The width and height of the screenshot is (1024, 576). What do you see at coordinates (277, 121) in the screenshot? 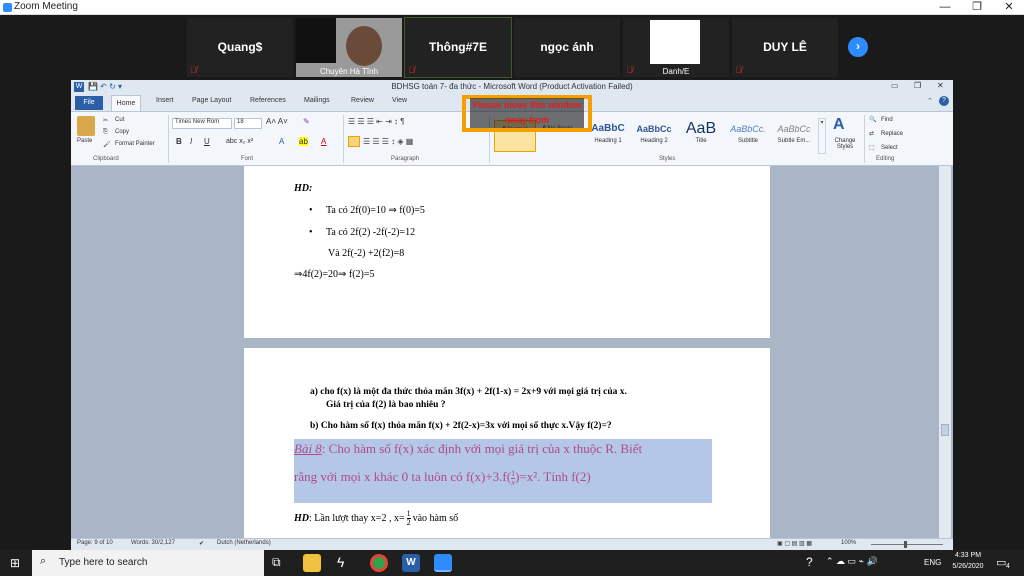
I see `grow-font-icon: A˄ A˅` at bounding box center [277, 121].